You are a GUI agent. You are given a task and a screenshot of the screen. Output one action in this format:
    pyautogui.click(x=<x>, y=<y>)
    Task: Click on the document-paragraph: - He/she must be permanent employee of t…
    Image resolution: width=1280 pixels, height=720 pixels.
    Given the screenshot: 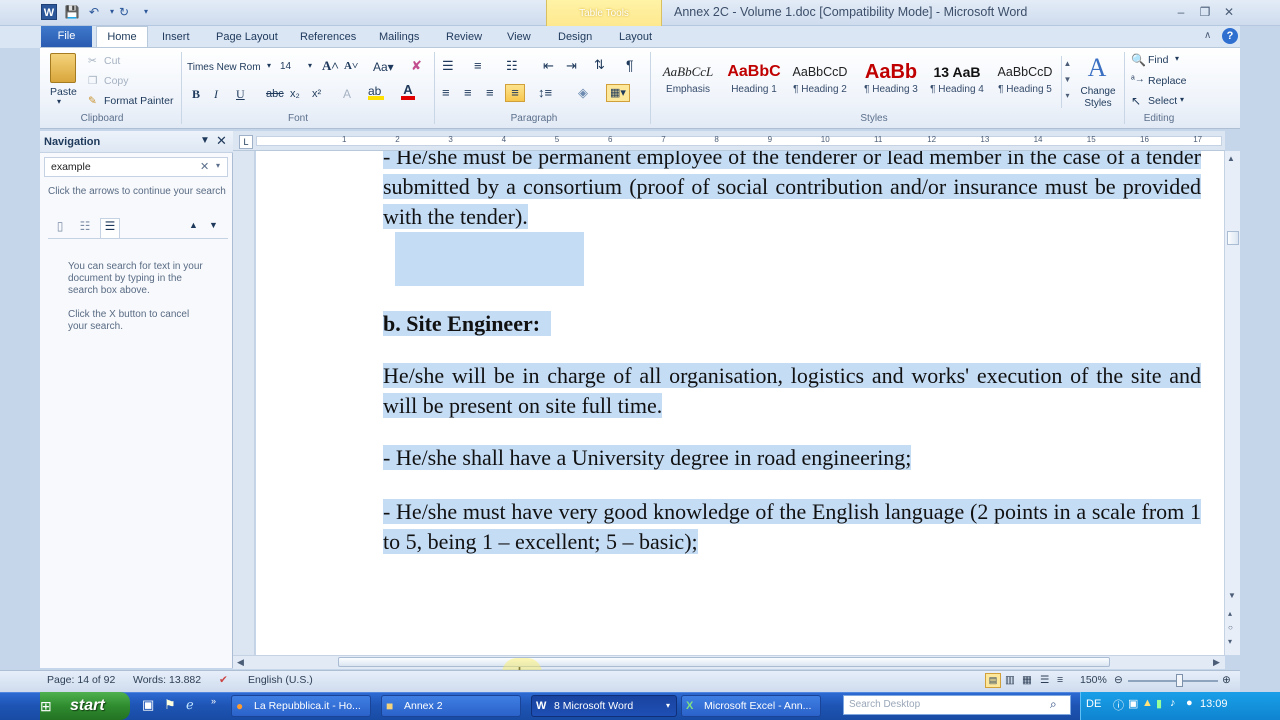 What is the action you would take?
    pyautogui.click(x=792, y=191)
    